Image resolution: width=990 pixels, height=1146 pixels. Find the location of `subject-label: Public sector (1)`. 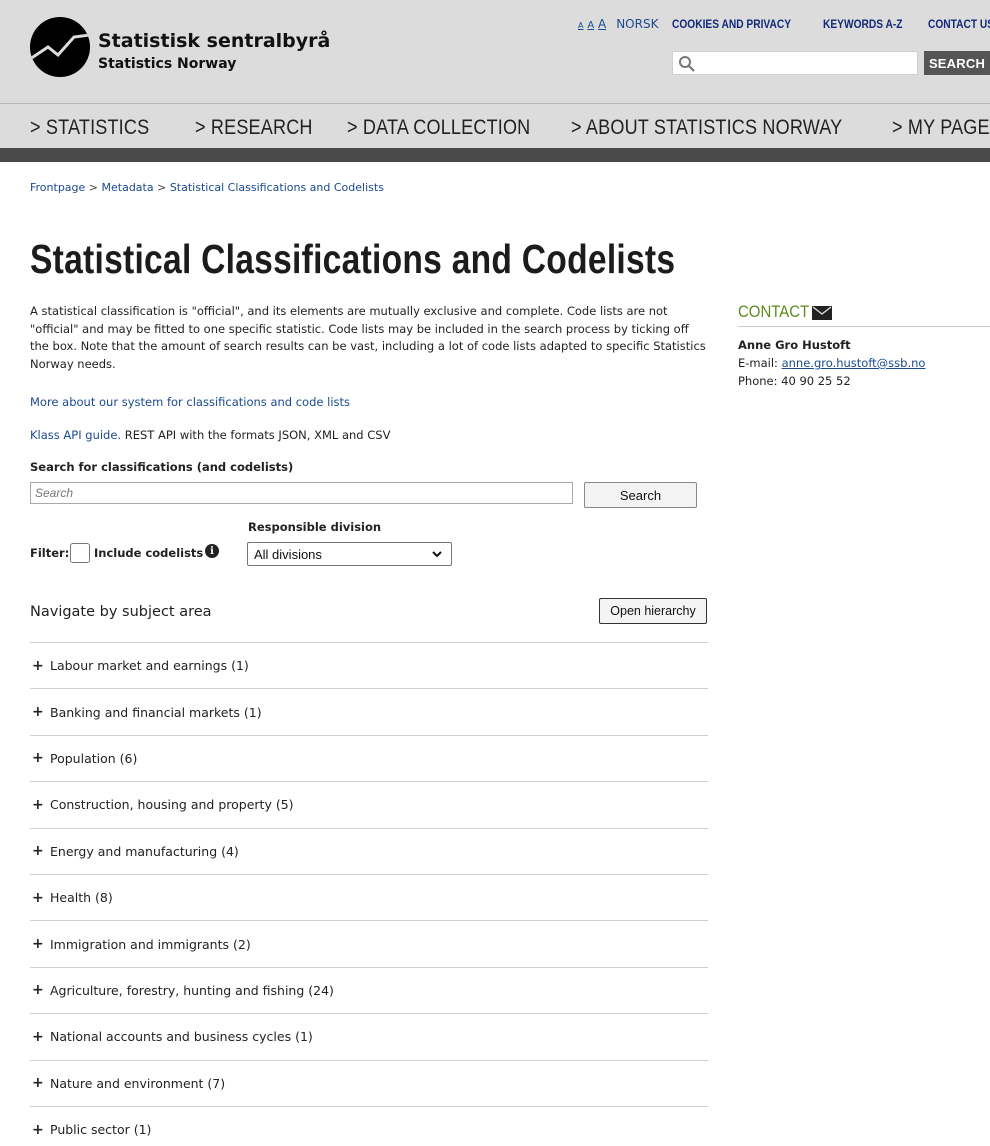

subject-label: Public sector (1) is located at coordinates (101, 1130).